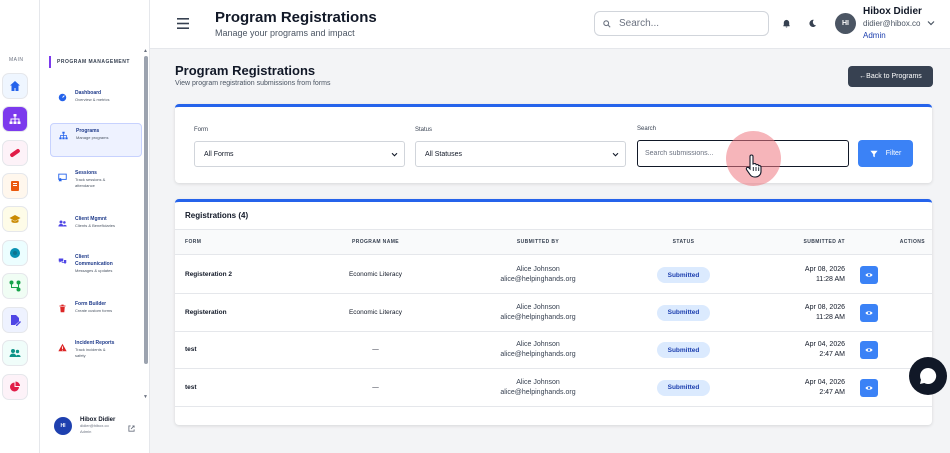 The width and height of the screenshot is (950, 453). Describe the element at coordinates (824, 382) in the screenshot. I see `submitted-date: Apr 04, 2026` at that location.